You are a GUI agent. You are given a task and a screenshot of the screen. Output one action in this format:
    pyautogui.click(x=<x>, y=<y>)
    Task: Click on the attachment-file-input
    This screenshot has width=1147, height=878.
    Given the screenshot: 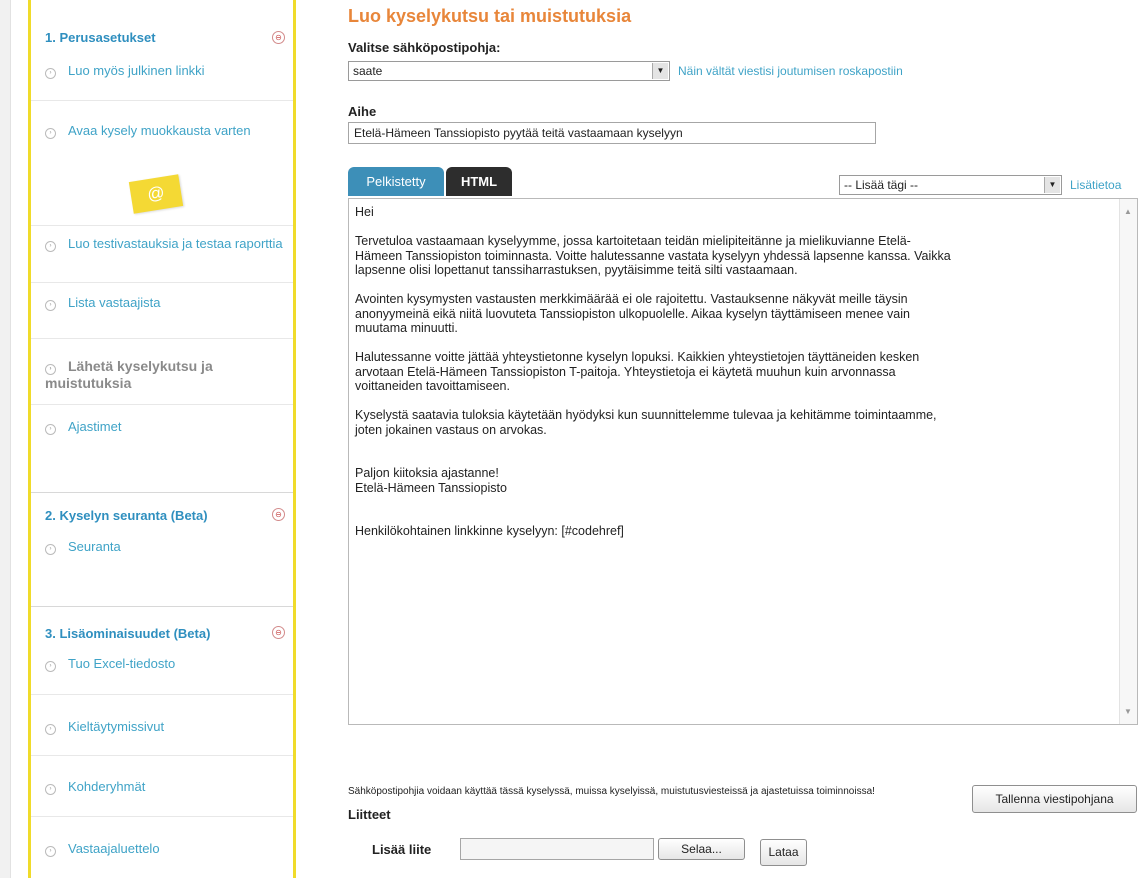 What is the action you would take?
    pyautogui.click(x=557, y=849)
    